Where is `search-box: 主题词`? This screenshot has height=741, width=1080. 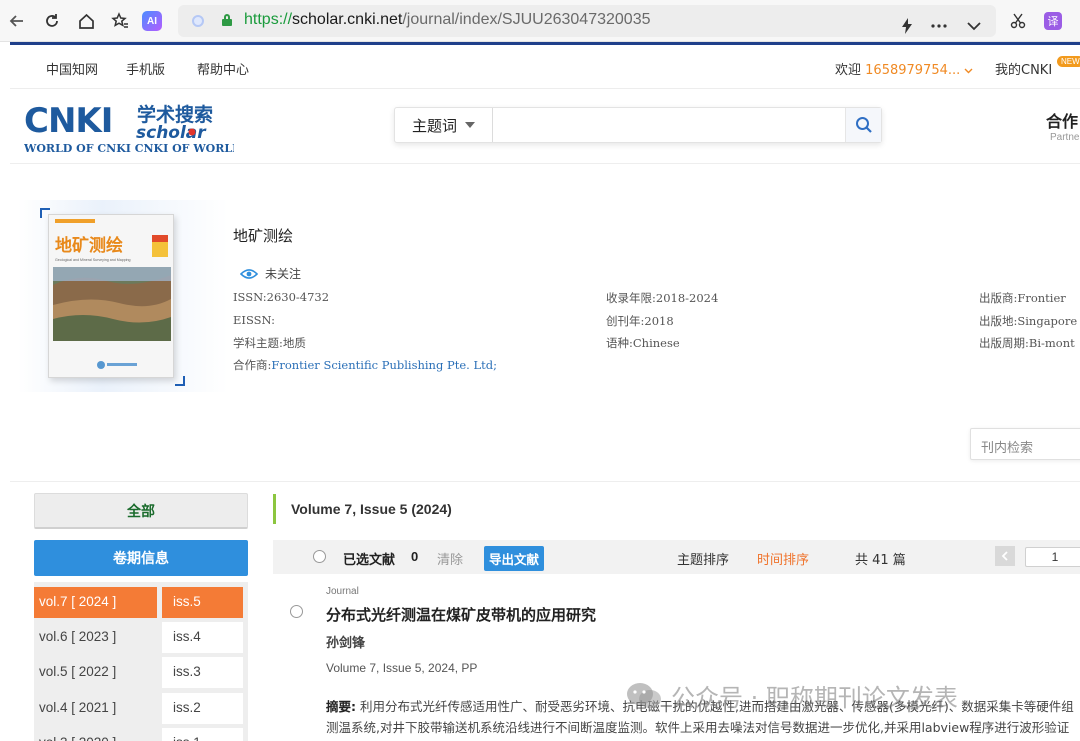 search-box: 主题词 is located at coordinates (638, 125).